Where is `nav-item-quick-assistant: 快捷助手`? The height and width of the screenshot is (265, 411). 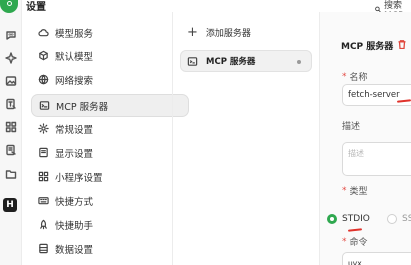 nav-item-quick-assistant: 快捷助手 is located at coordinates (110, 224).